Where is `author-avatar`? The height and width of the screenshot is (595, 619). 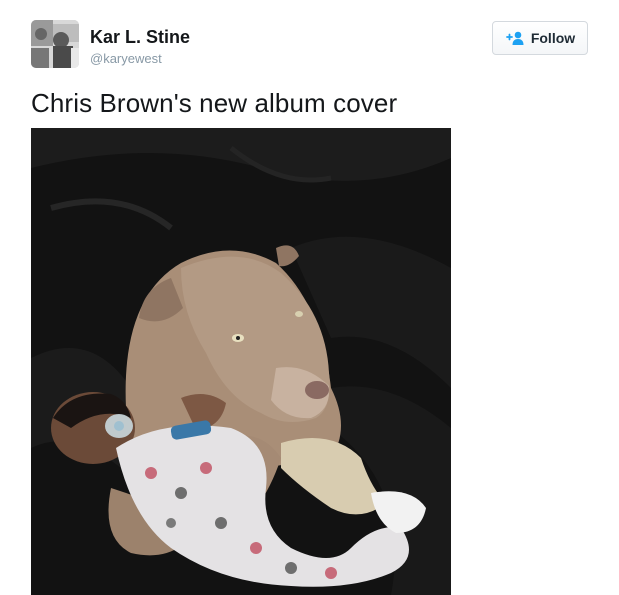
author-avatar is located at coordinates (55, 44).